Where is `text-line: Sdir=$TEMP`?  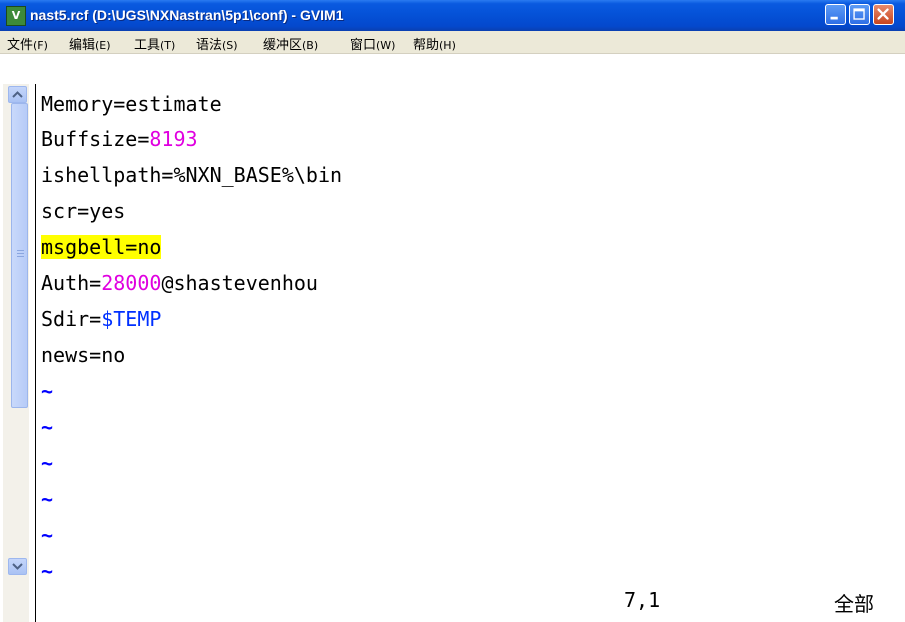
text-line: Sdir=$TEMP is located at coordinates (101, 319).